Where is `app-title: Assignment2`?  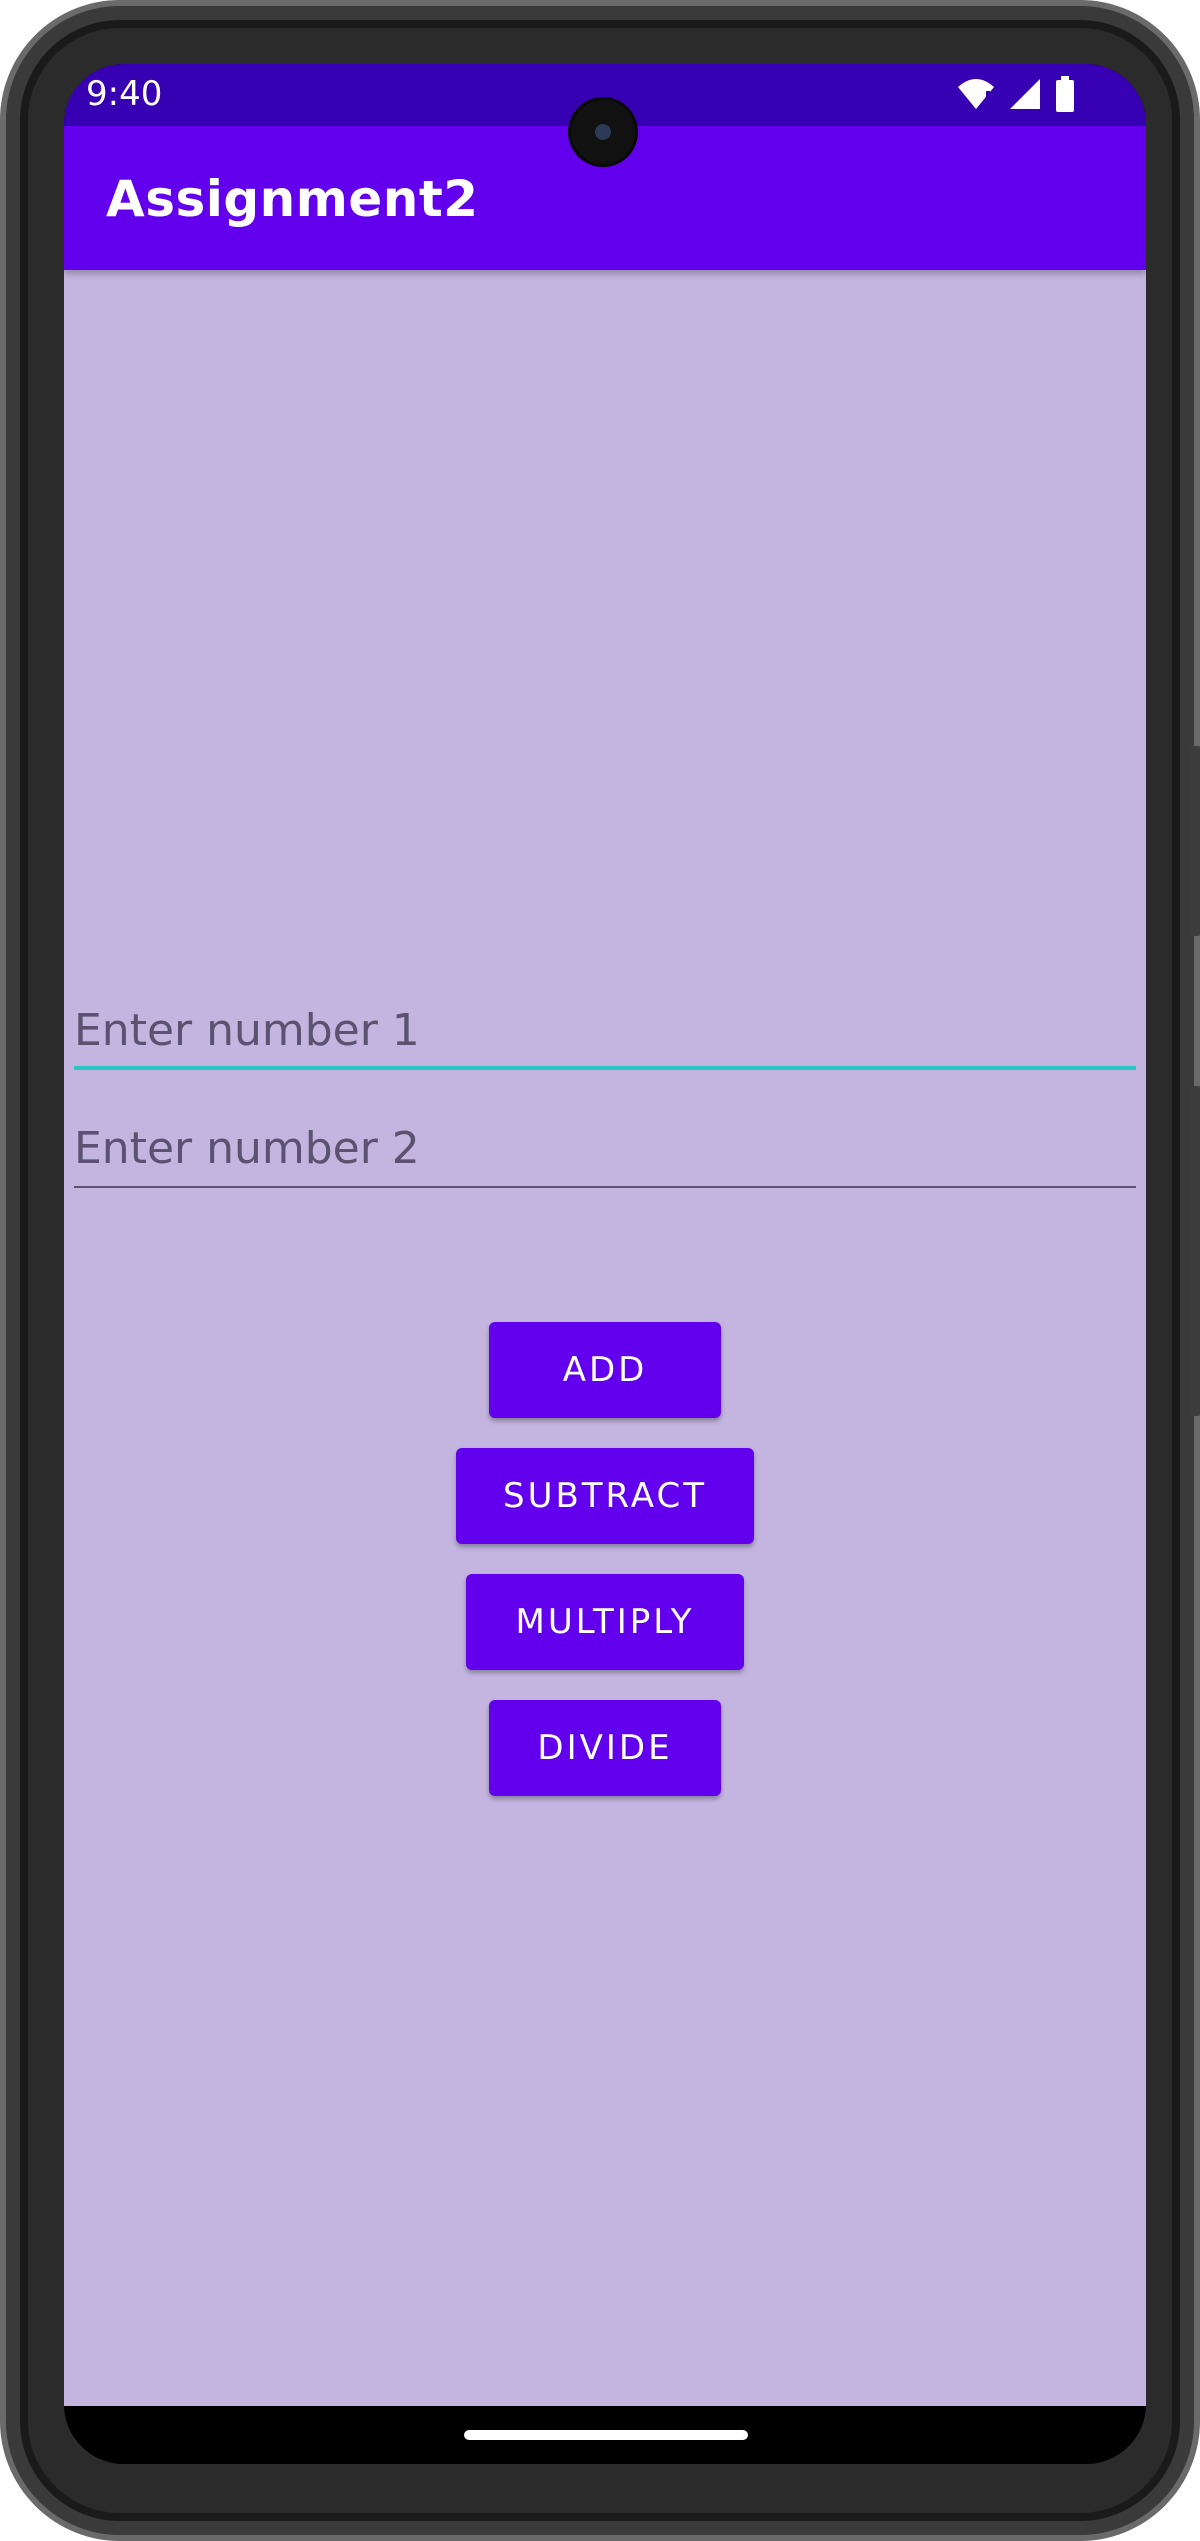
app-title: Assignment2 is located at coordinates (292, 199).